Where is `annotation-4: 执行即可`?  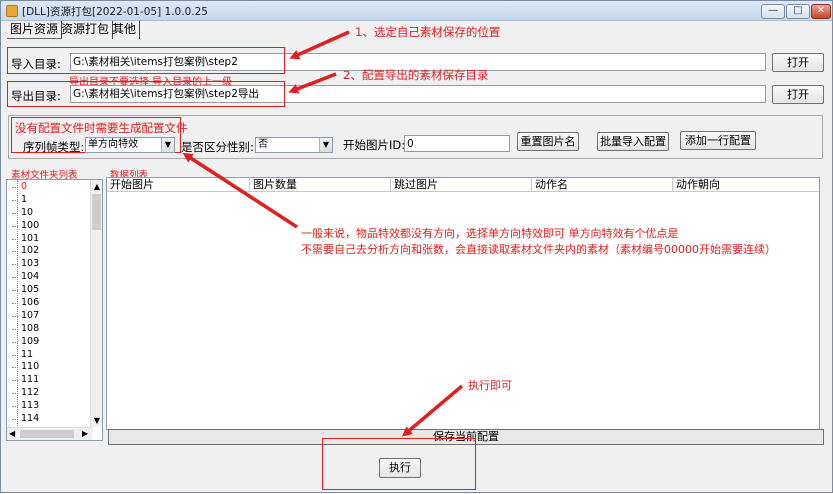 annotation-4: 执行即可 is located at coordinates (490, 385).